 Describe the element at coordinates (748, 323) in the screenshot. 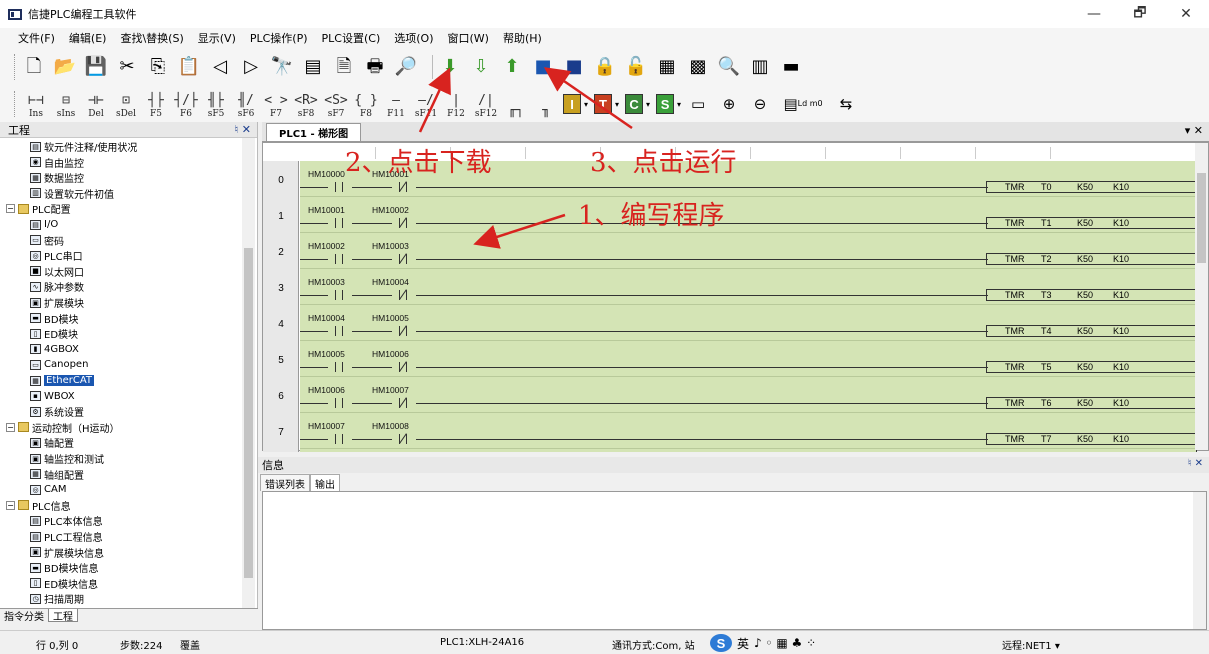

I see `ladder-rung: HM10004 HM10005 TMR T4 K50 K10` at that location.